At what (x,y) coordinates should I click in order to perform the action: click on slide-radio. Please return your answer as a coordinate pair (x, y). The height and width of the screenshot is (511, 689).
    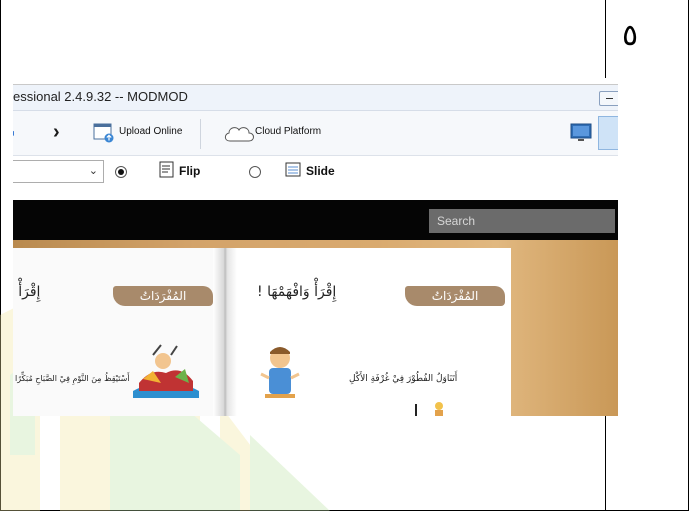
    Looking at the image, I should click on (255, 172).